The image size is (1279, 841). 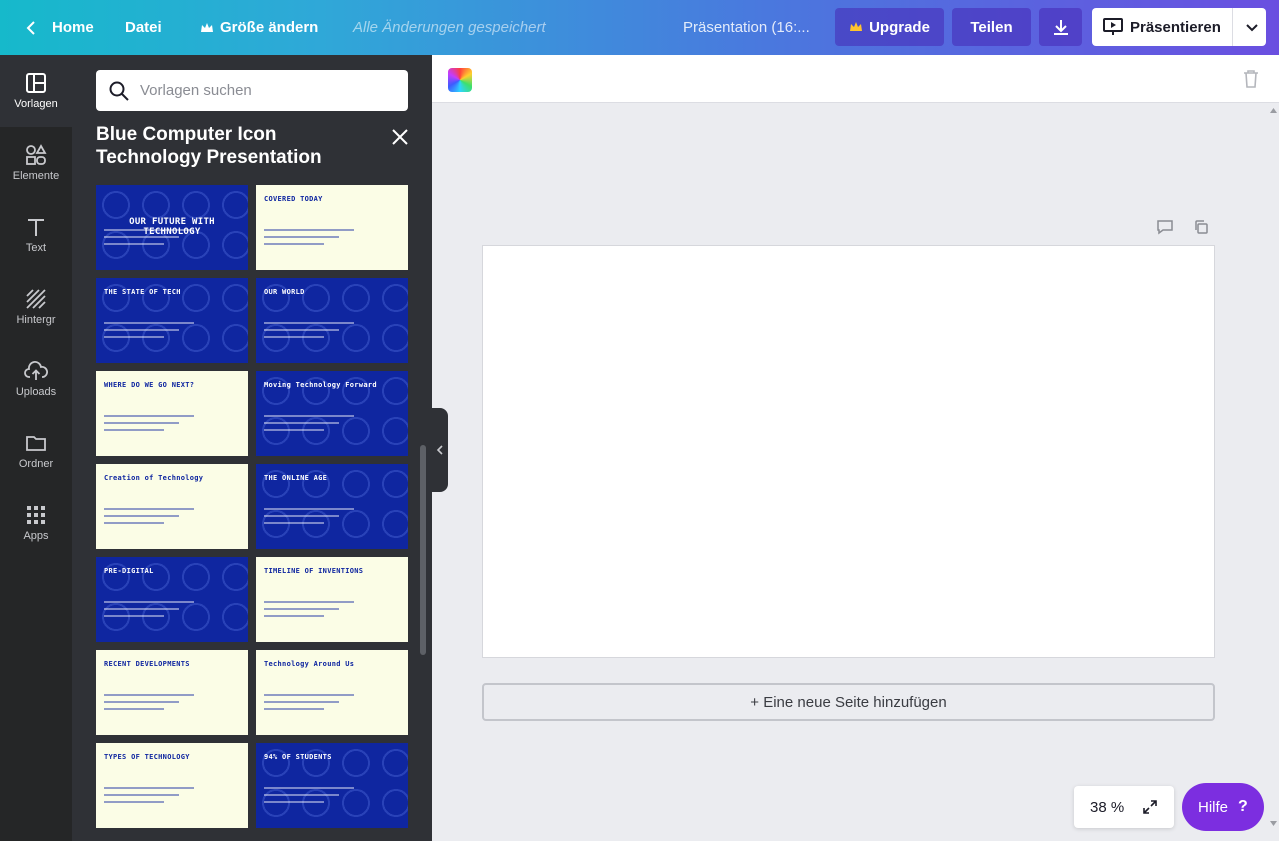 I want to click on template-thumbnail: COVERED TODAY, so click(x=332, y=227).